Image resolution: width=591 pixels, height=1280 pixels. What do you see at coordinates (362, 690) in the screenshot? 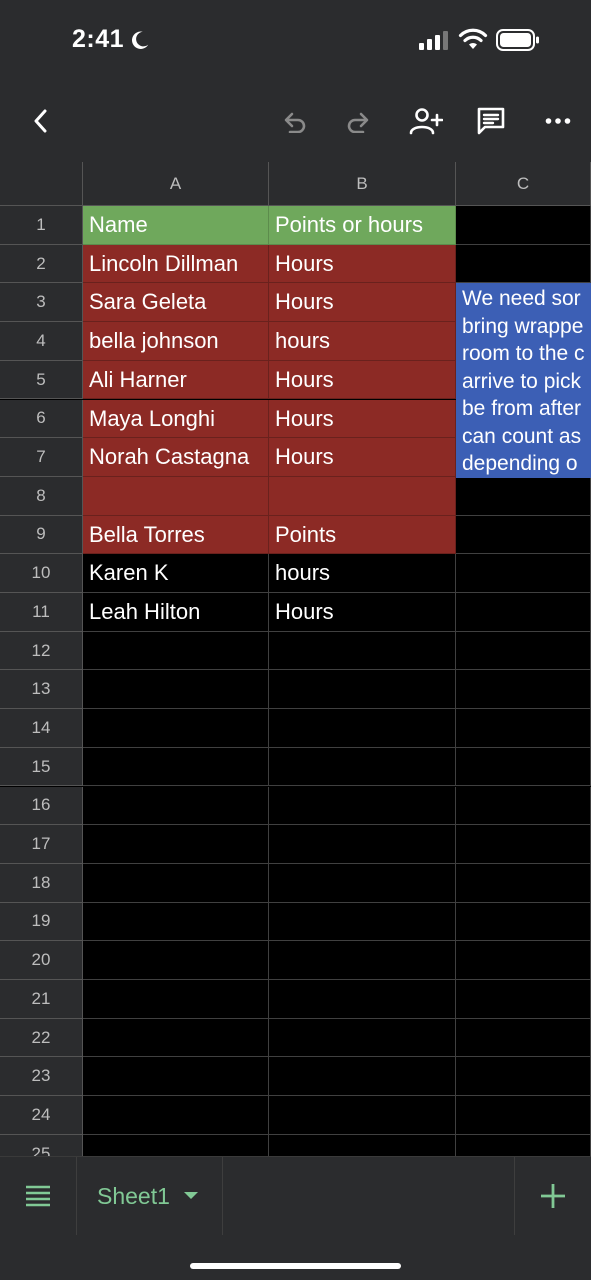
I see `cell-b13` at bounding box center [362, 690].